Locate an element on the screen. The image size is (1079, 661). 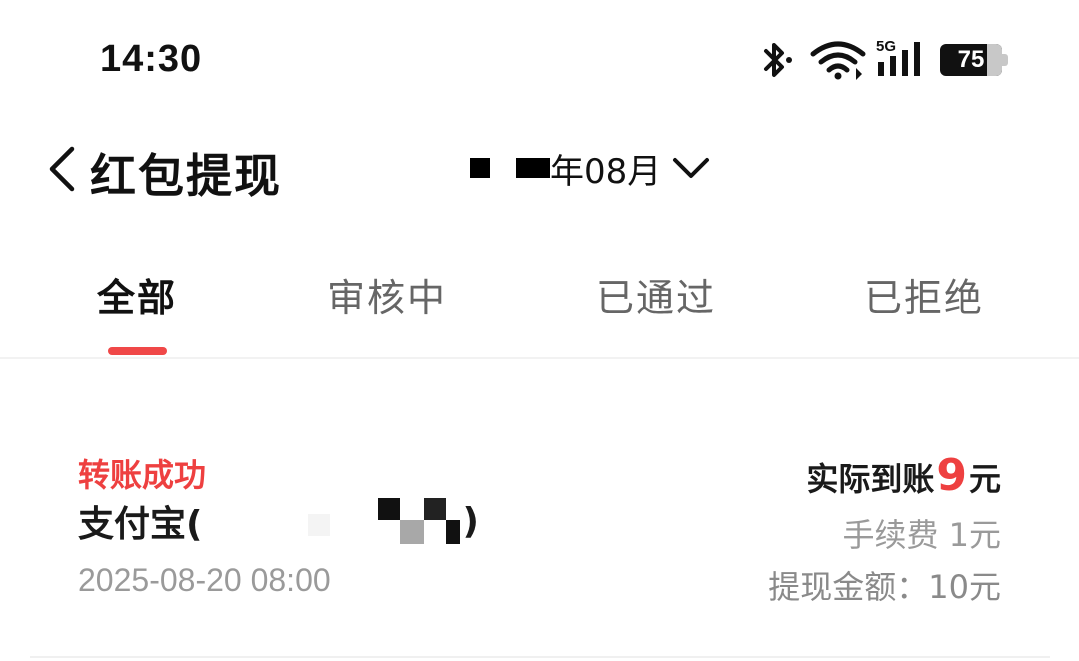
actual-unit: 元 is located at coordinates (984, 479).